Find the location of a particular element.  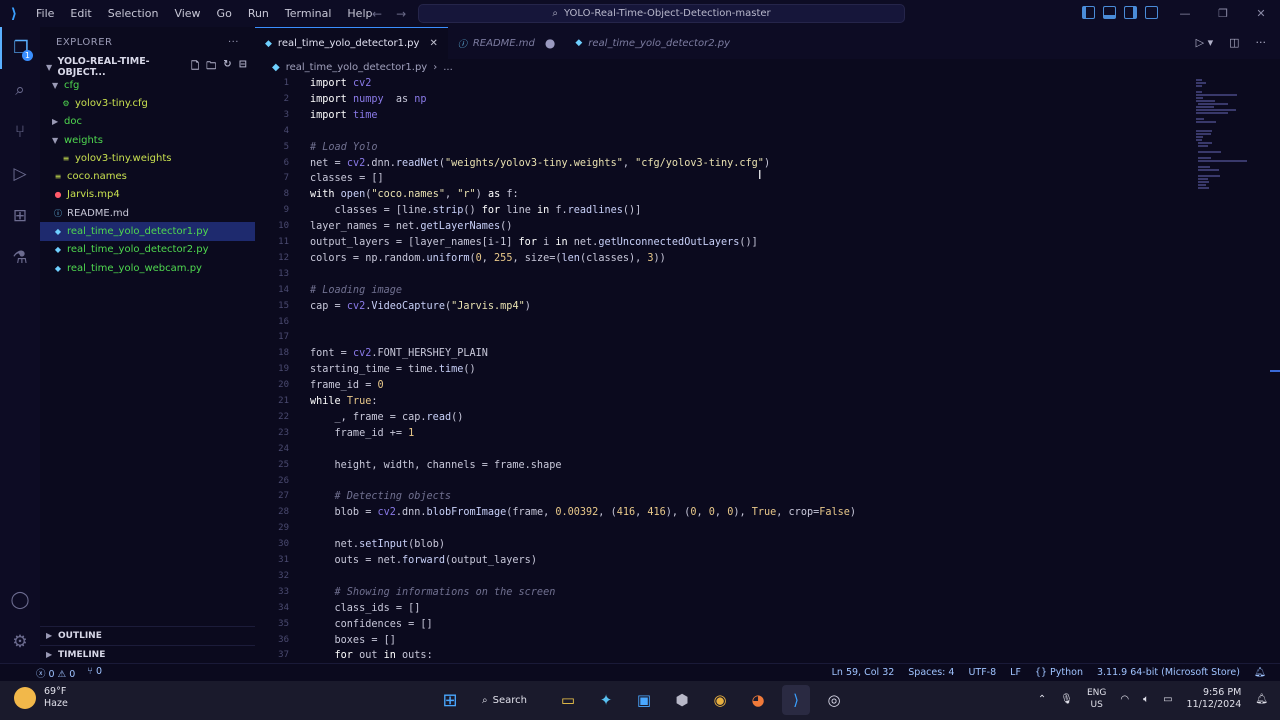

editor-tab: ◆ real_time_yolo_detector1.py ✕ is located at coordinates (351, 43).